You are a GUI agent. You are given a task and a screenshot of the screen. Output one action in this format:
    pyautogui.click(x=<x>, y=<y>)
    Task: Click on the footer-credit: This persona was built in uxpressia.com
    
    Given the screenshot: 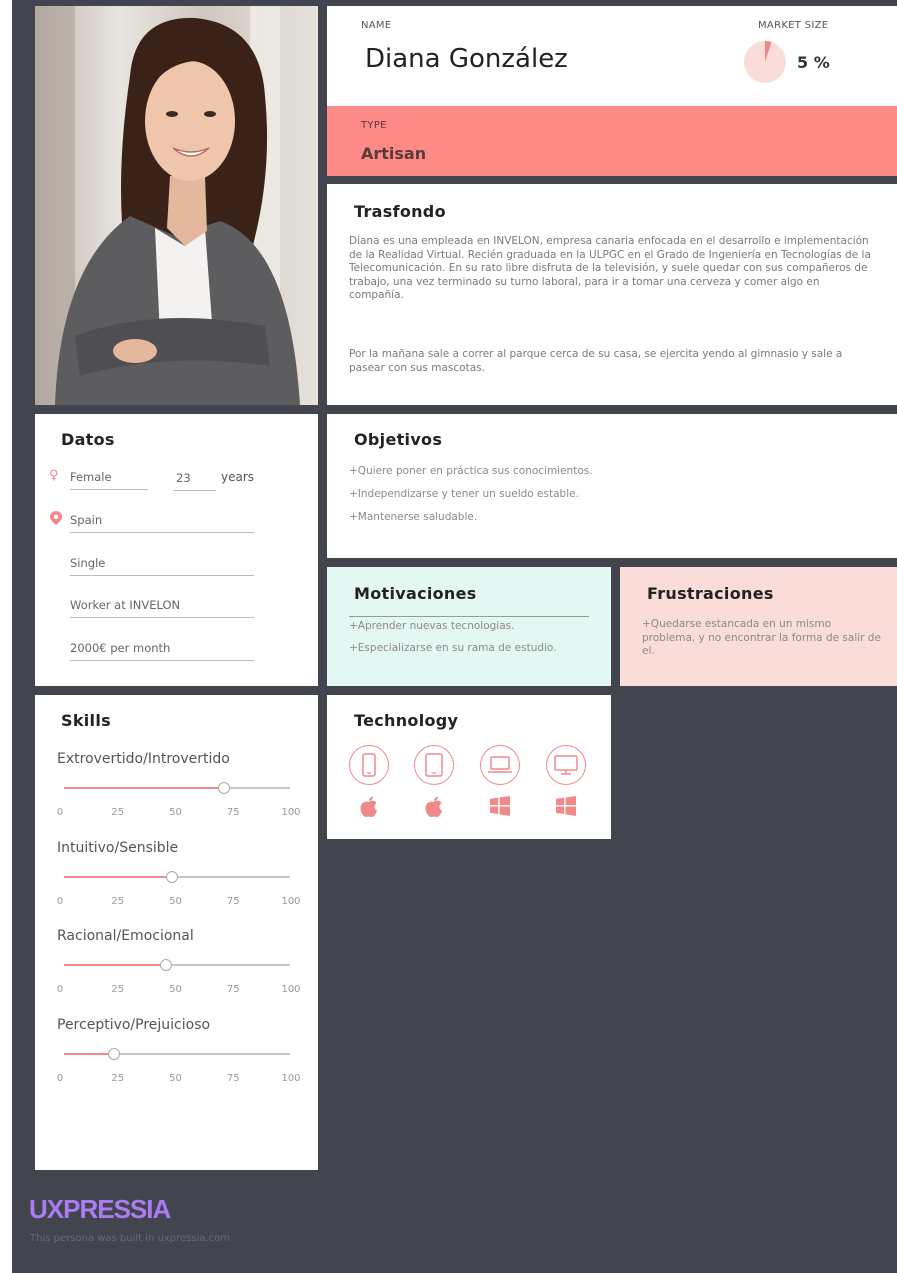 What is the action you would take?
    pyautogui.click(x=130, y=1238)
    